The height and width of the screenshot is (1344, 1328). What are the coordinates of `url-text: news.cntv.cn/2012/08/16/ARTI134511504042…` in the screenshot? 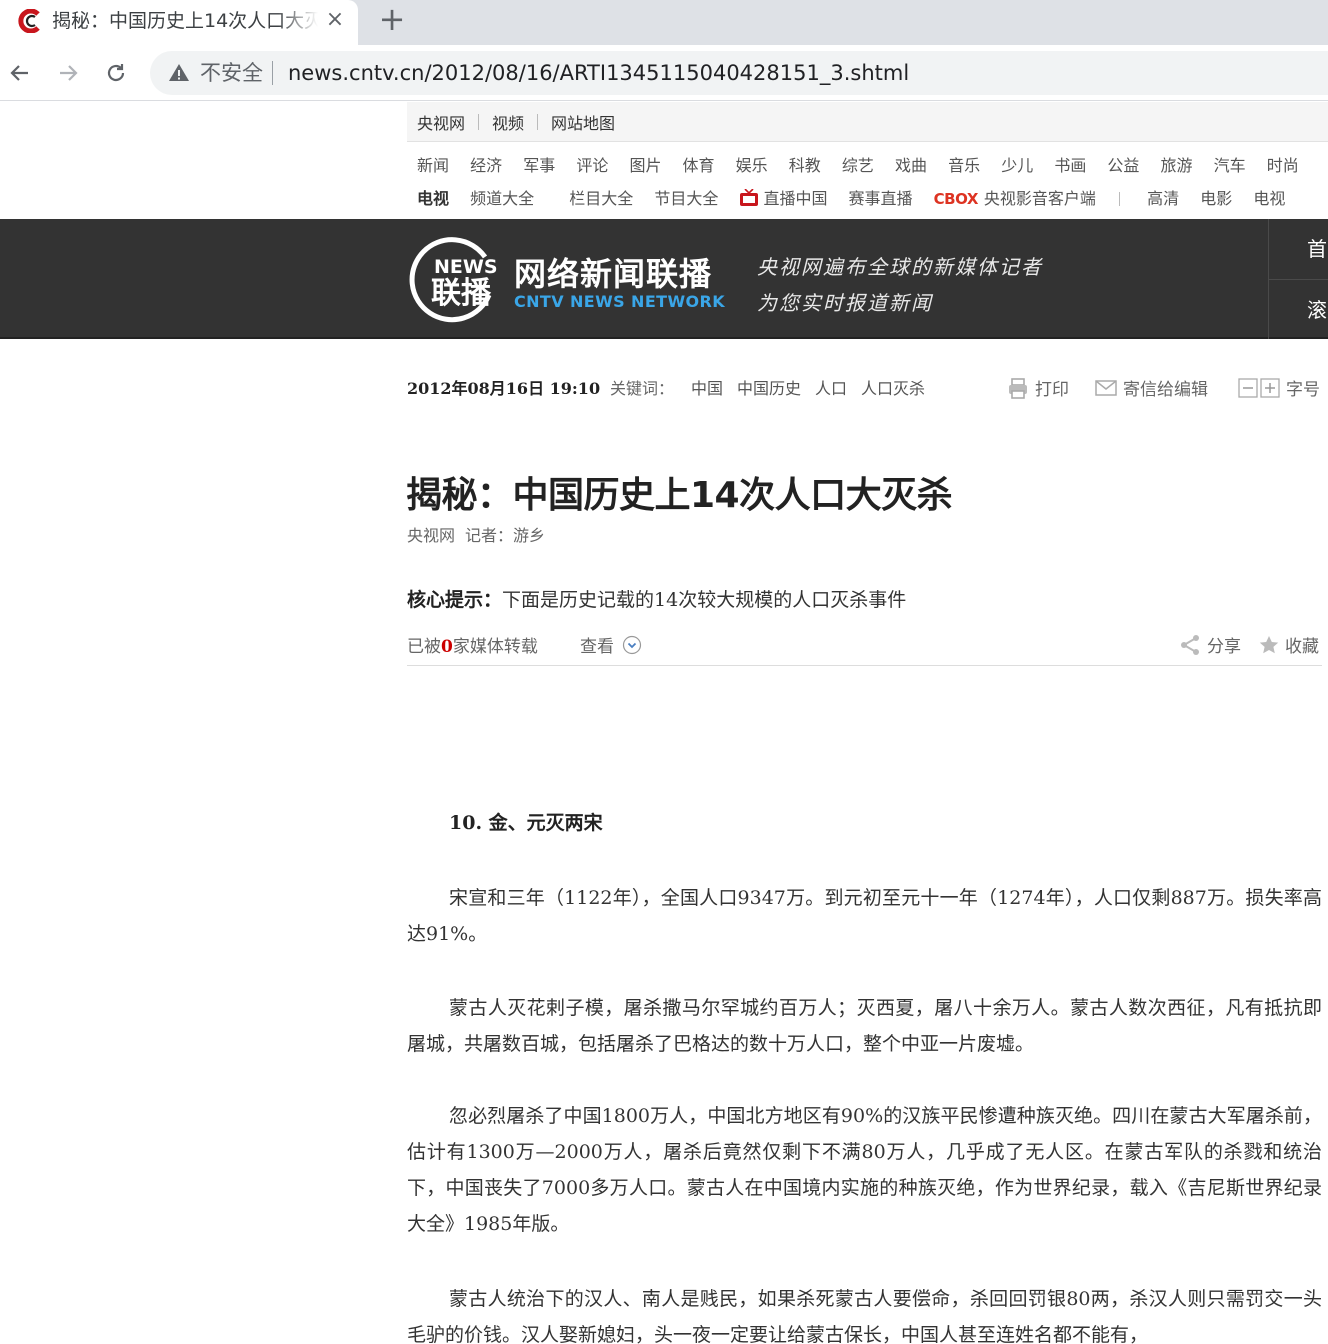 It's located at (598, 73).